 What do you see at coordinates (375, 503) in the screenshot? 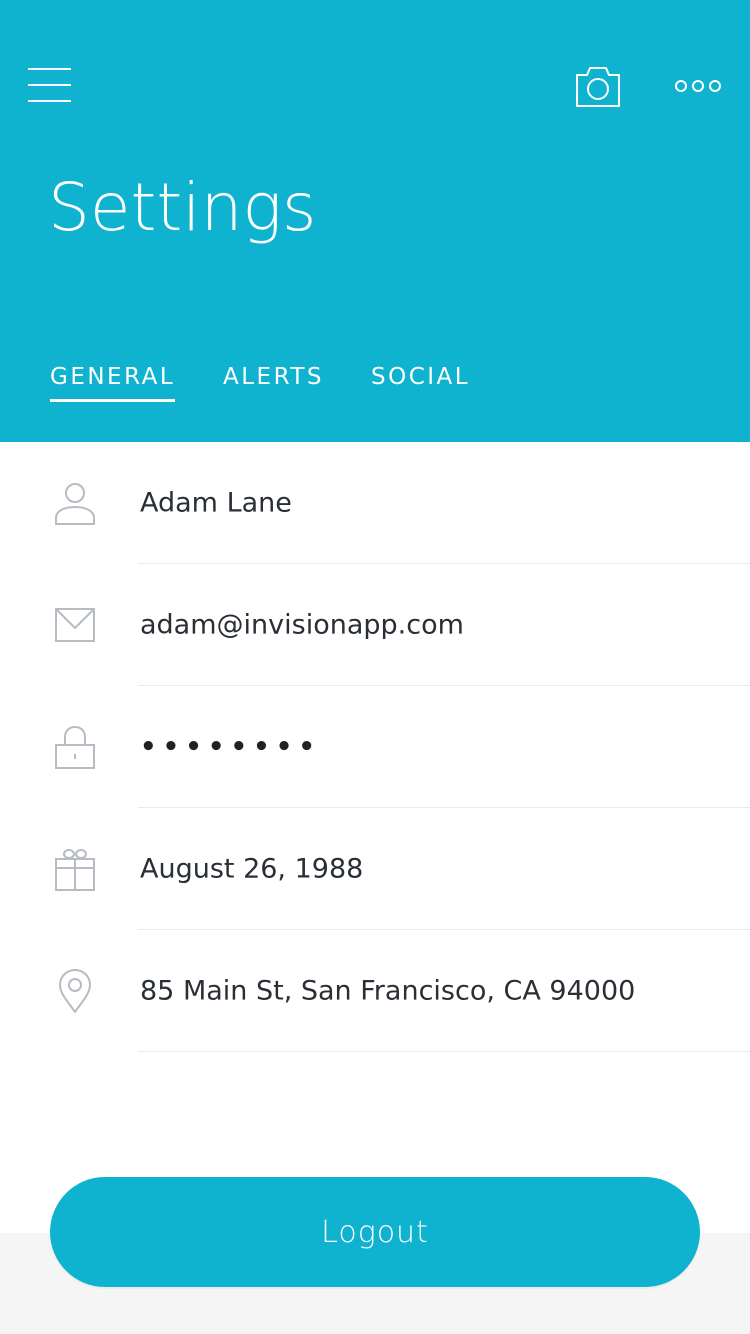
I see `name-row: Adam Lane` at bounding box center [375, 503].